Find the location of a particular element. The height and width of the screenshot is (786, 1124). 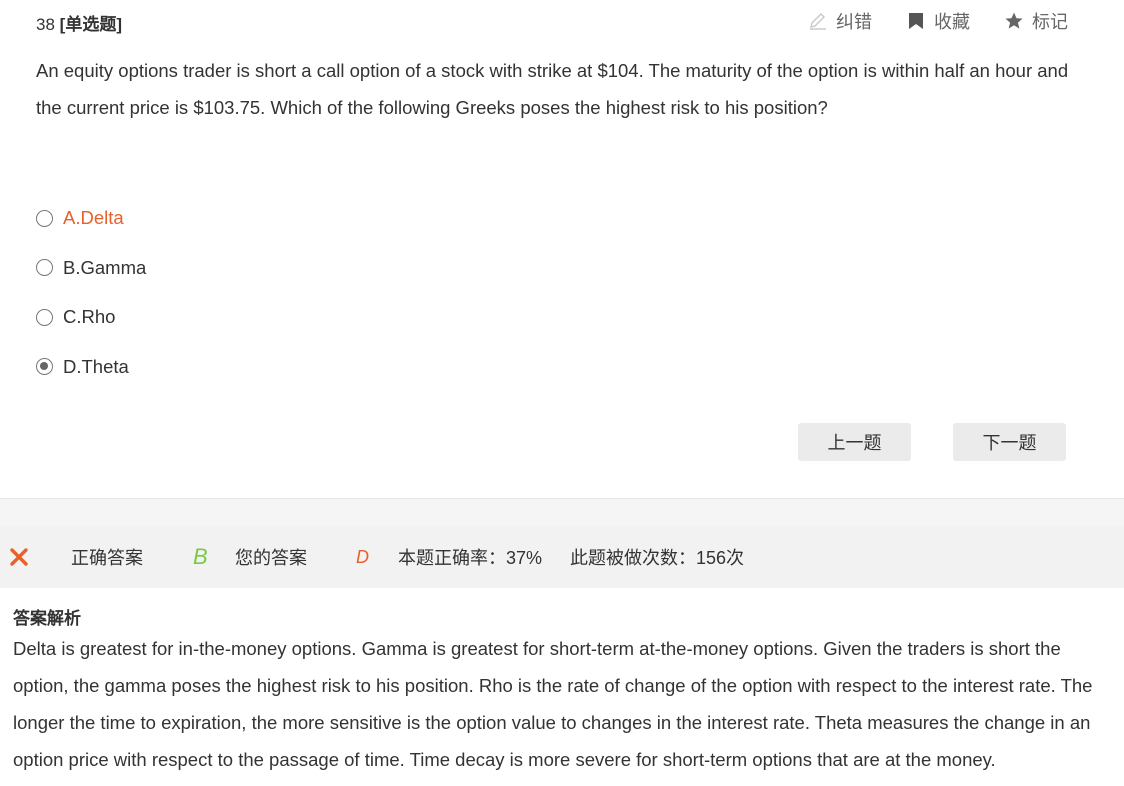

your-answer-label: 您的答案 is located at coordinates (271, 558).